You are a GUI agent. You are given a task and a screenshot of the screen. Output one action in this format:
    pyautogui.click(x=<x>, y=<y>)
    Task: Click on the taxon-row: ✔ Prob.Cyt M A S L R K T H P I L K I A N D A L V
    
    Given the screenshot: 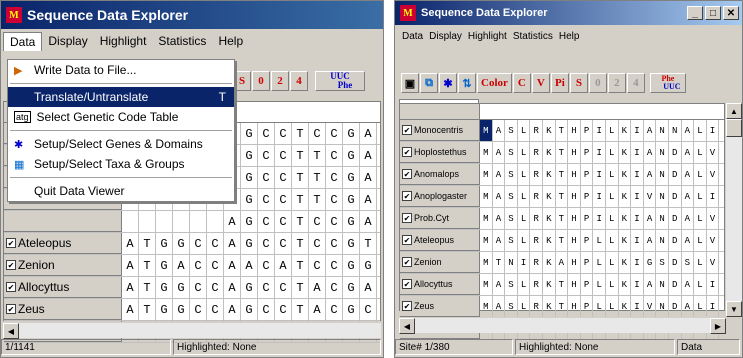 What is the action you would take?
    pyautogui.click(x=562, y=219)
    